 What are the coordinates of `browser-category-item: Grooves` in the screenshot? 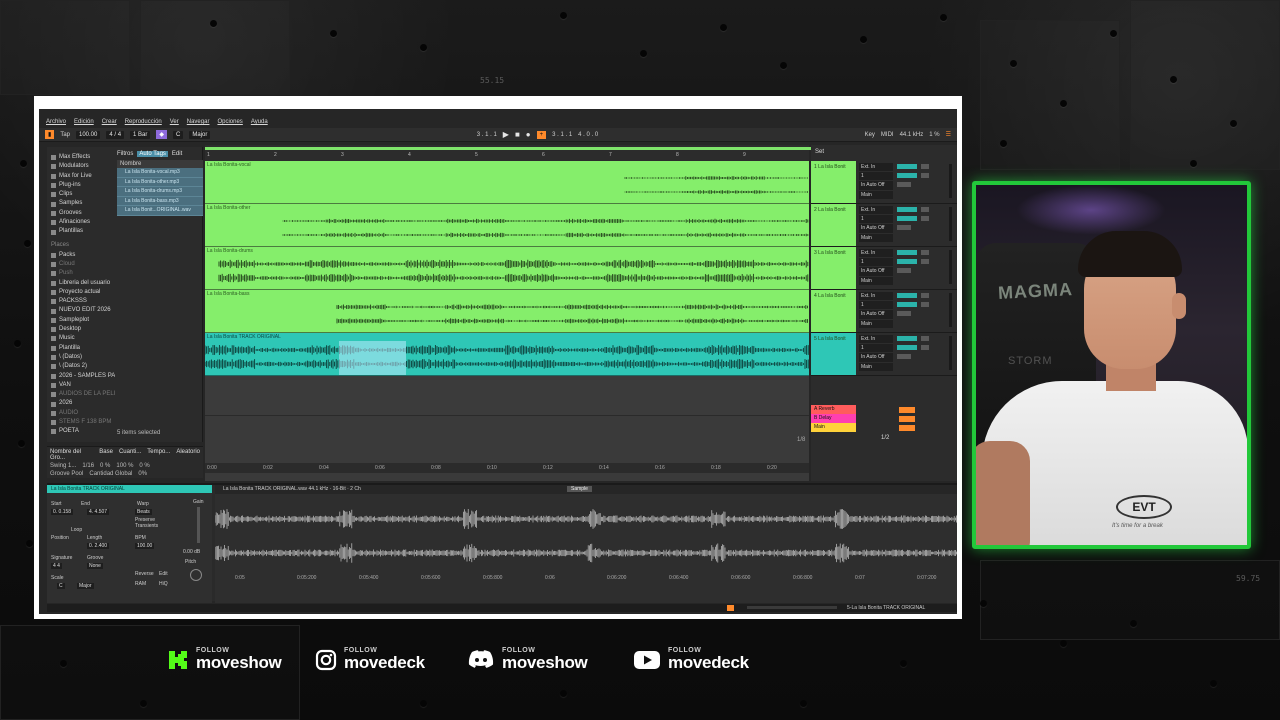 It's located at (83, 213).